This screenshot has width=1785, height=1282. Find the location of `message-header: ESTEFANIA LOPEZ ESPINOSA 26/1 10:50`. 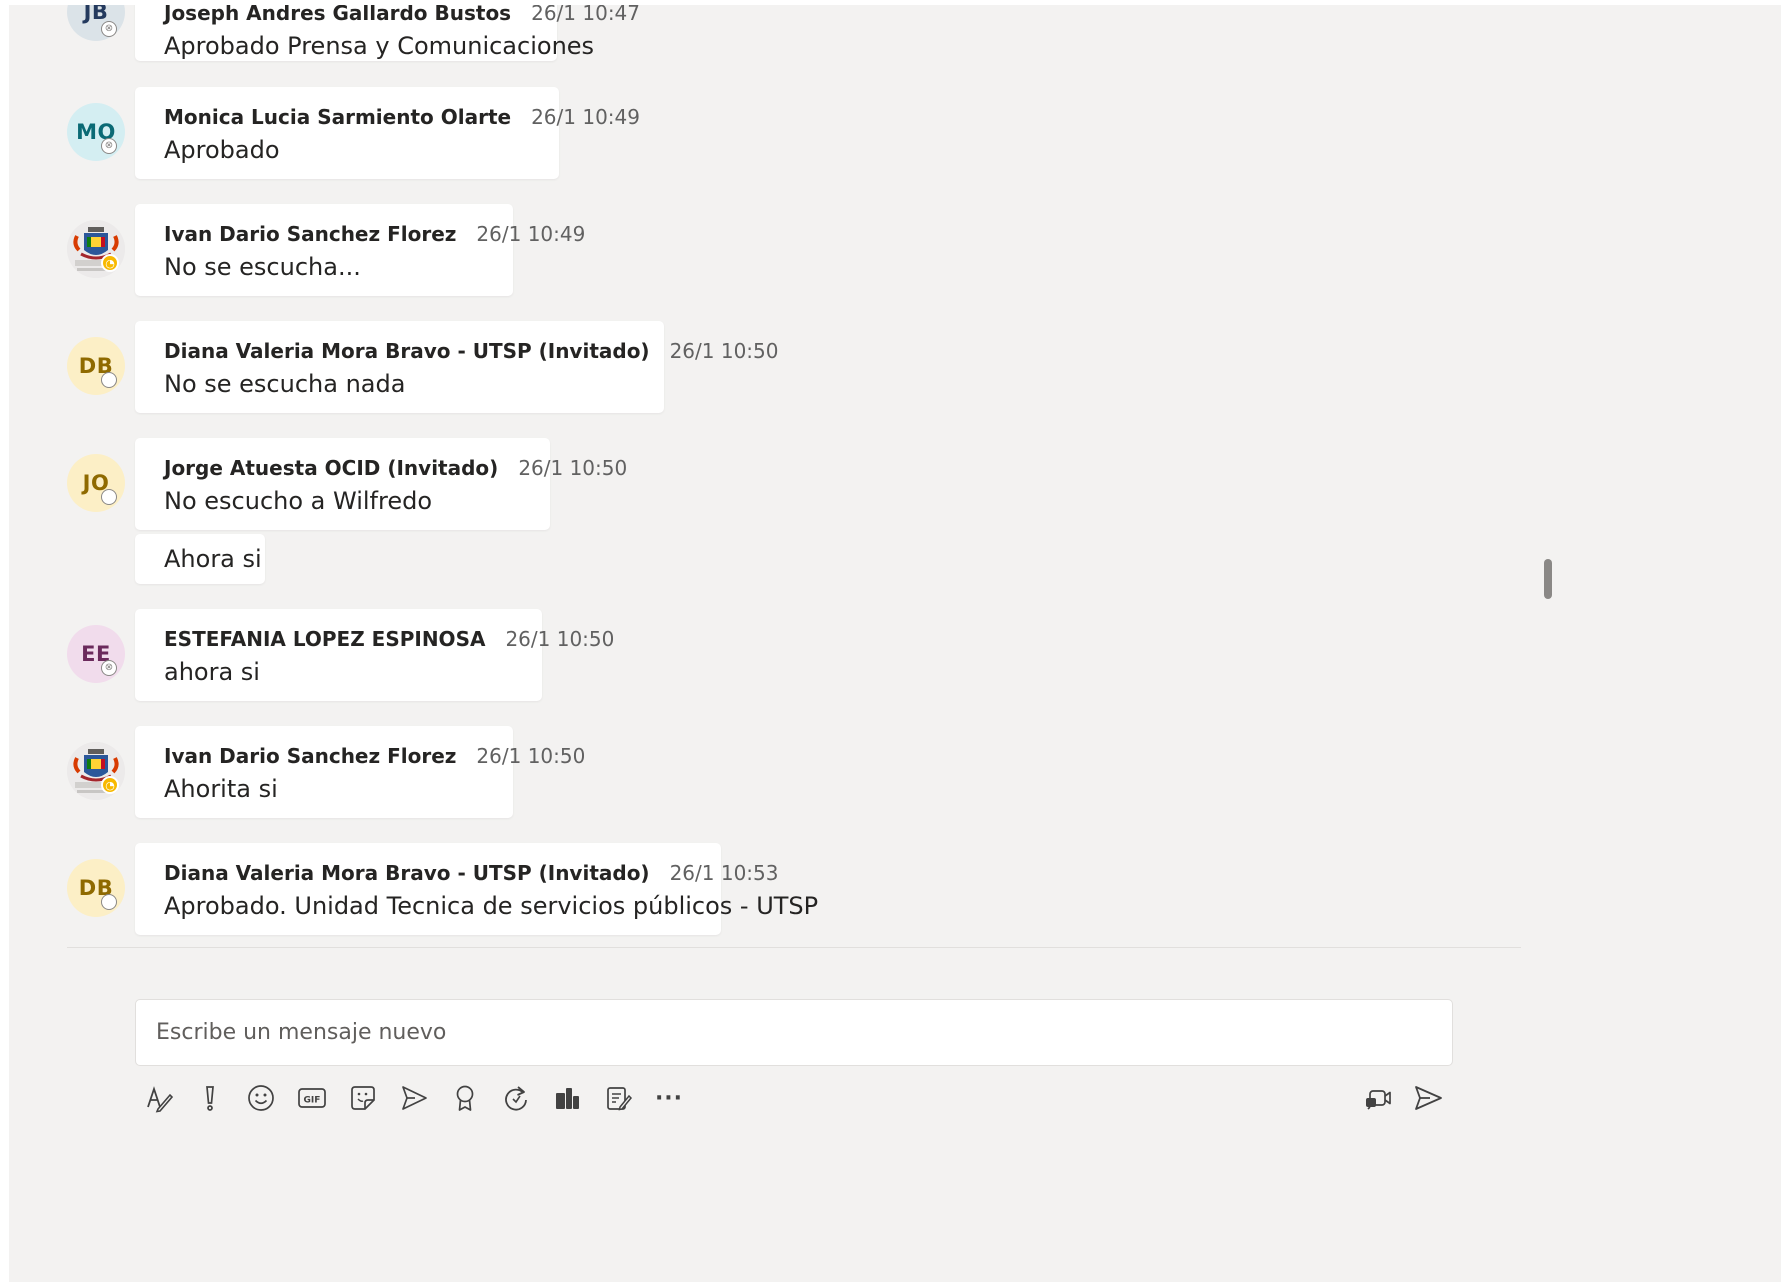

message-header: ESTEFANIA LOPEZ ESPINOSA 26/1 10:50 is located at coordinates (389, 639).